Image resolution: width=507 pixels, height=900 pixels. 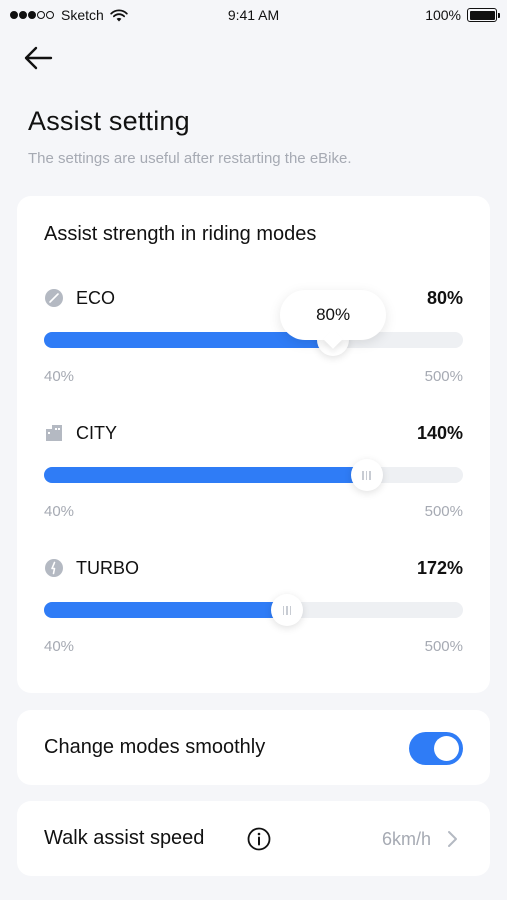 I want to click on mode-turbo: TURBO 172% 40% 500%, so click(x=253, y=618).